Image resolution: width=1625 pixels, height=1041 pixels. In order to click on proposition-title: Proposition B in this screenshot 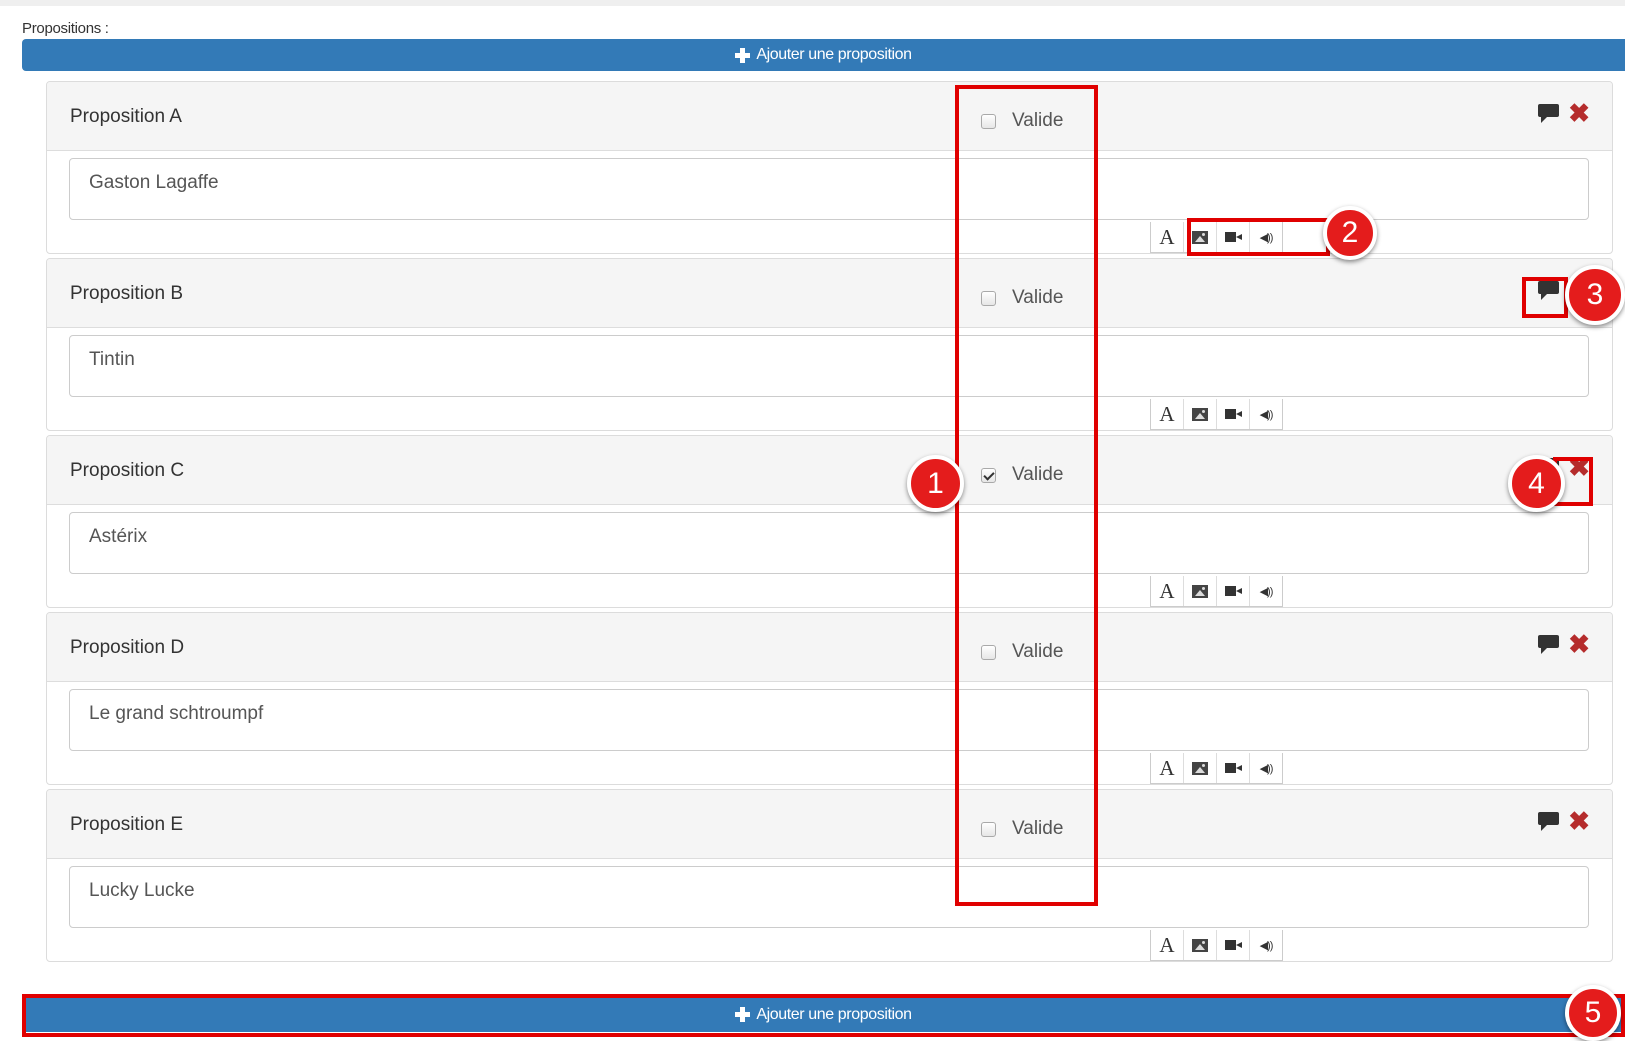, I will do `click(127, 293)`.